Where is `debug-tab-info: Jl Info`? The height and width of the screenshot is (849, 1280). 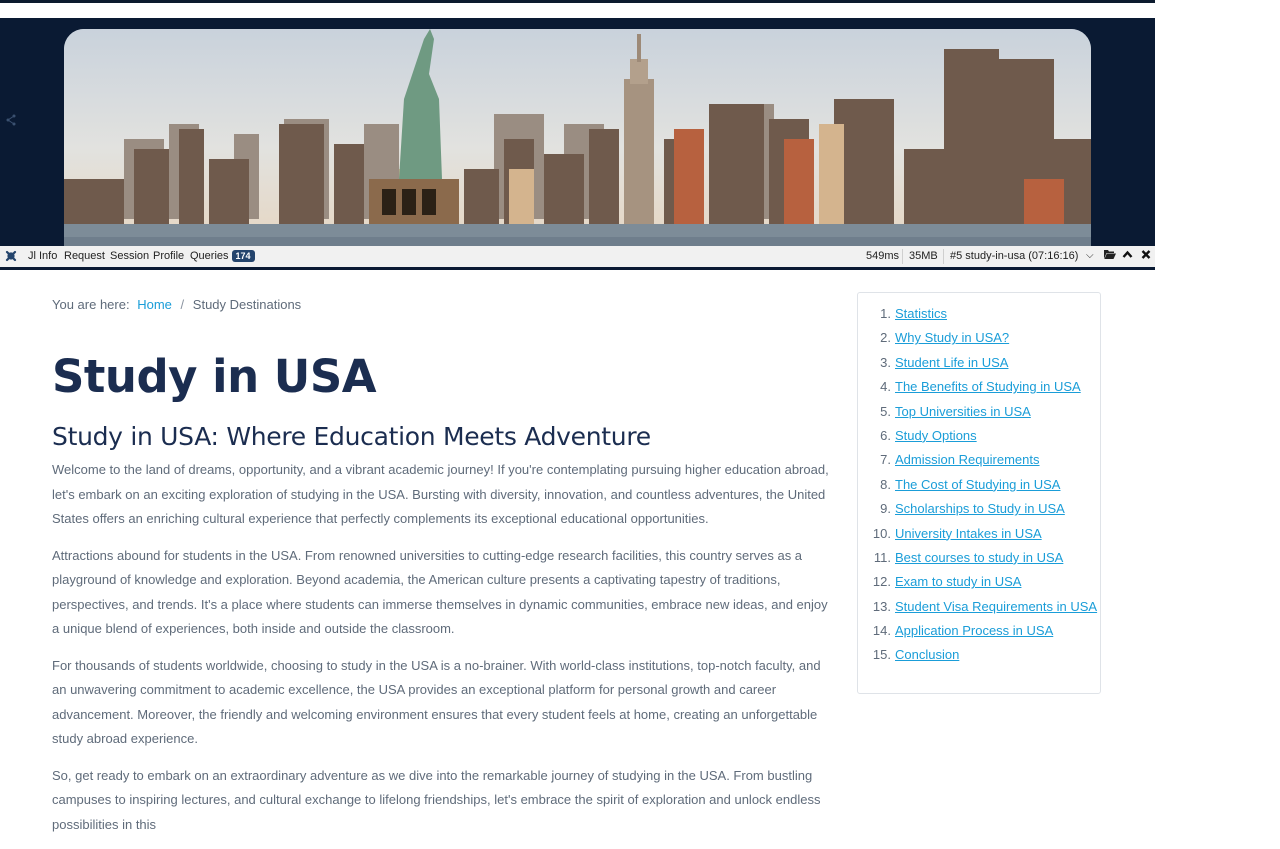
debug-tab-info: Jl Info is located at coordinates (42, 256).